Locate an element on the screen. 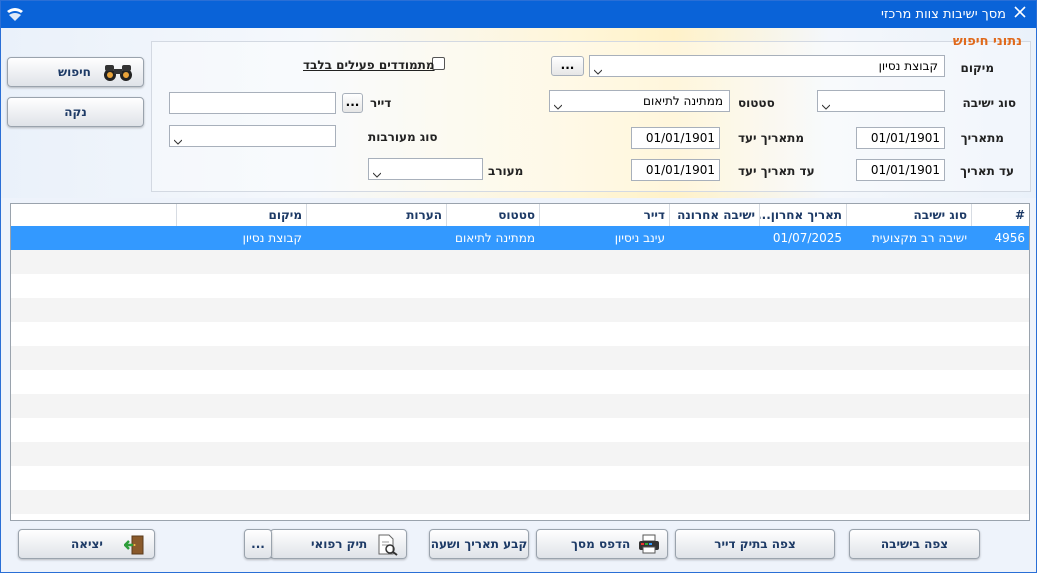 The image size is (1037, 573). location-label: מיקום is located at coordinates (977, 68).